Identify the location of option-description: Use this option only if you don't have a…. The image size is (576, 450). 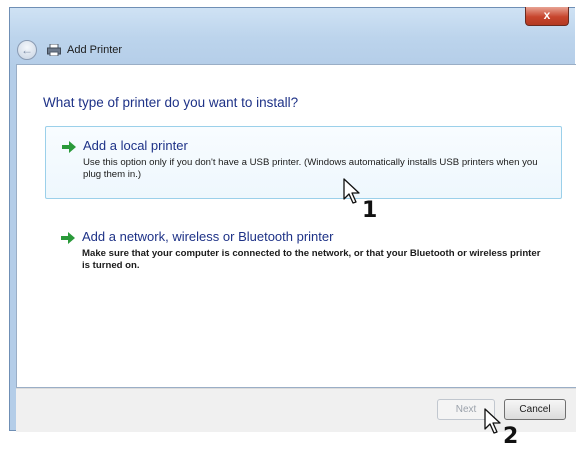
(310, 168).